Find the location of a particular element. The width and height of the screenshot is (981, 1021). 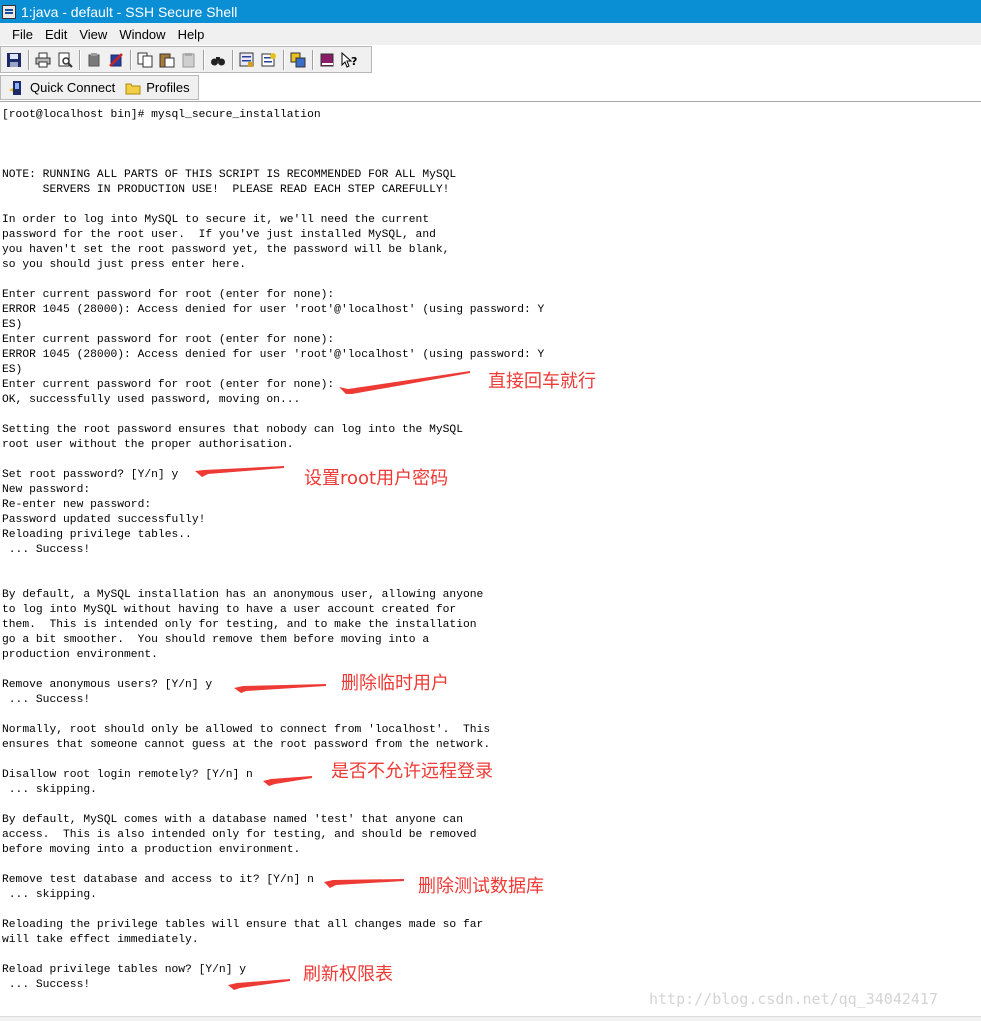

bottom-border is located at coordinates (490, 1018).